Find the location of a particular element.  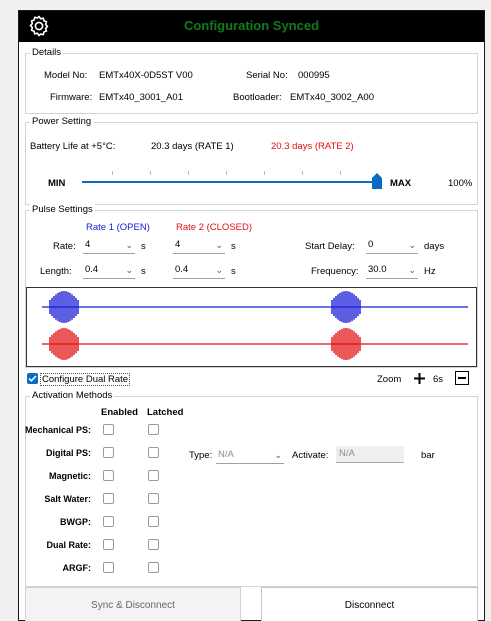

rate2-unit: s is located at coordinates (233, 246).